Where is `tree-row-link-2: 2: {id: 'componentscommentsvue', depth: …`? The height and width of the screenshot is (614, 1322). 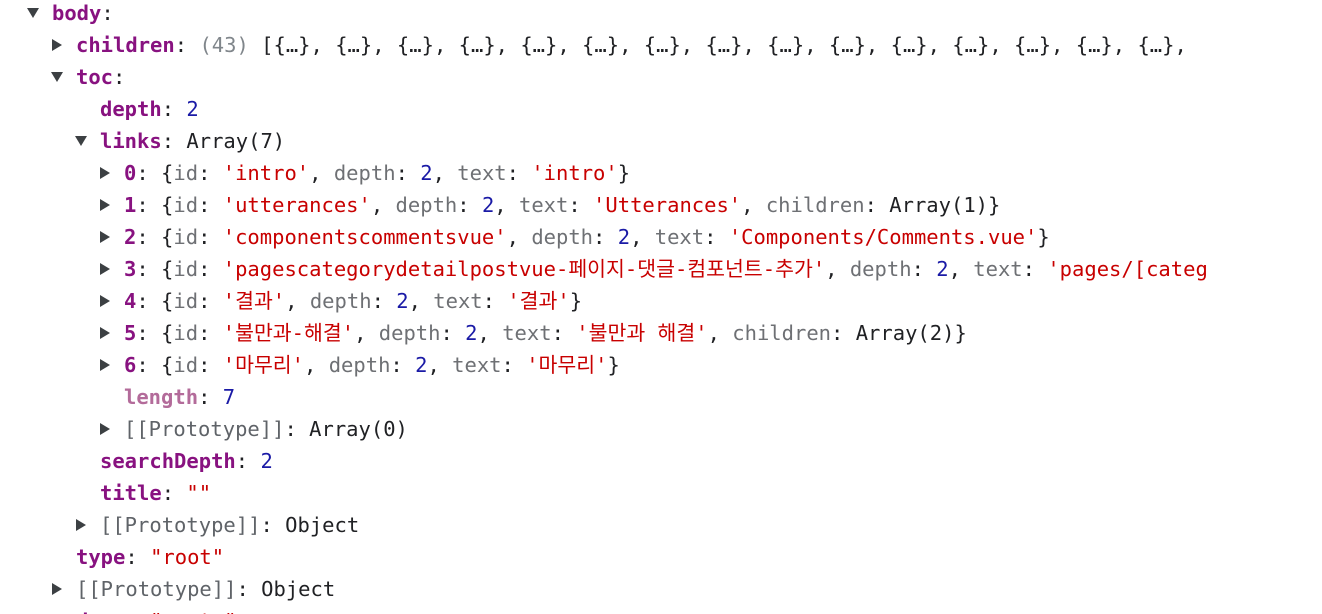
tree-row-link-2: 2: {id: 'componentscommentsvue', depth: … is located at coordinates (661, 237).